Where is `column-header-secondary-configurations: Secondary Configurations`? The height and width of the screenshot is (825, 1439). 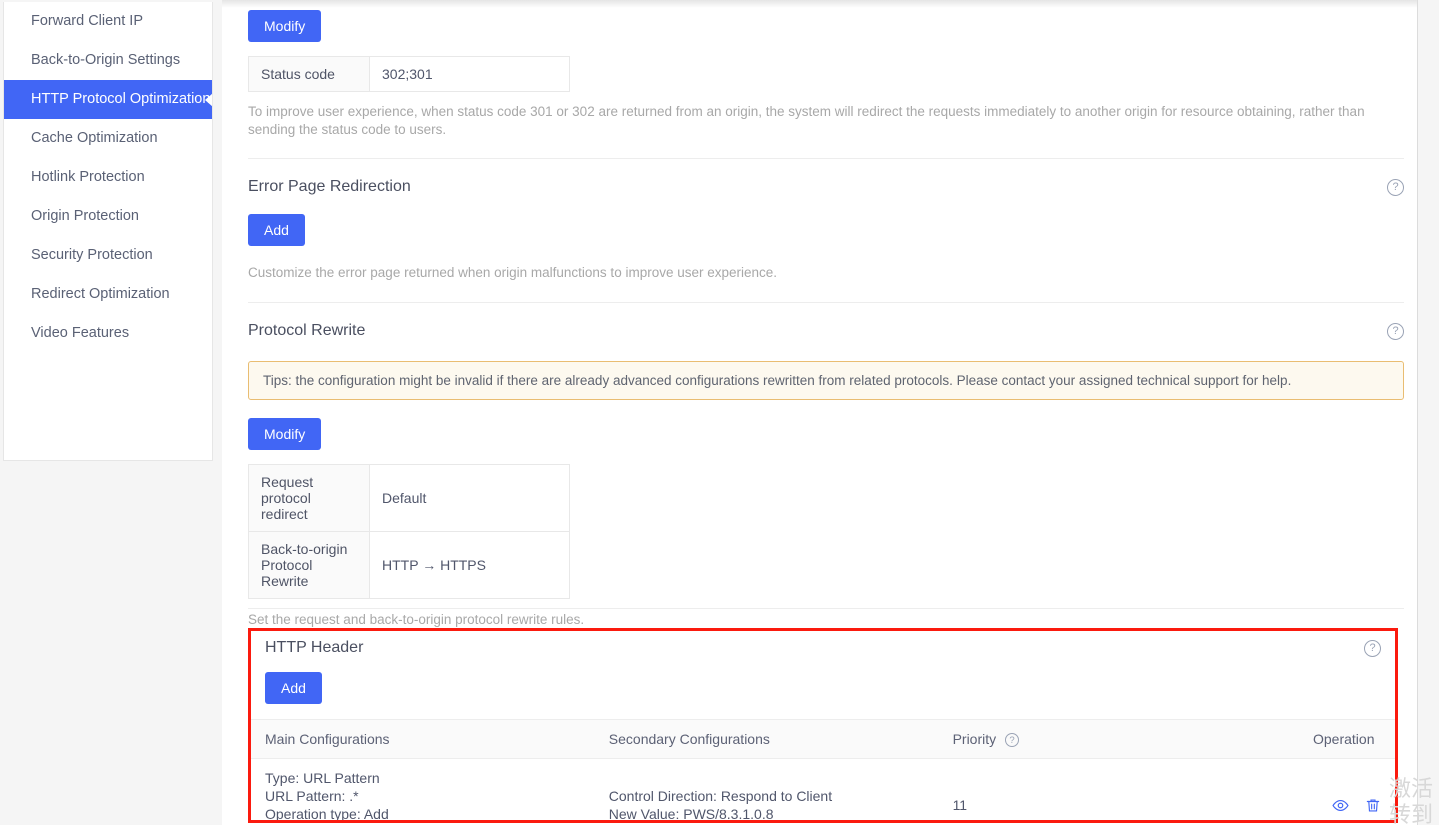
column-header-secondary-configurations: Secondary Configurations is located at coordinates (766, 739).